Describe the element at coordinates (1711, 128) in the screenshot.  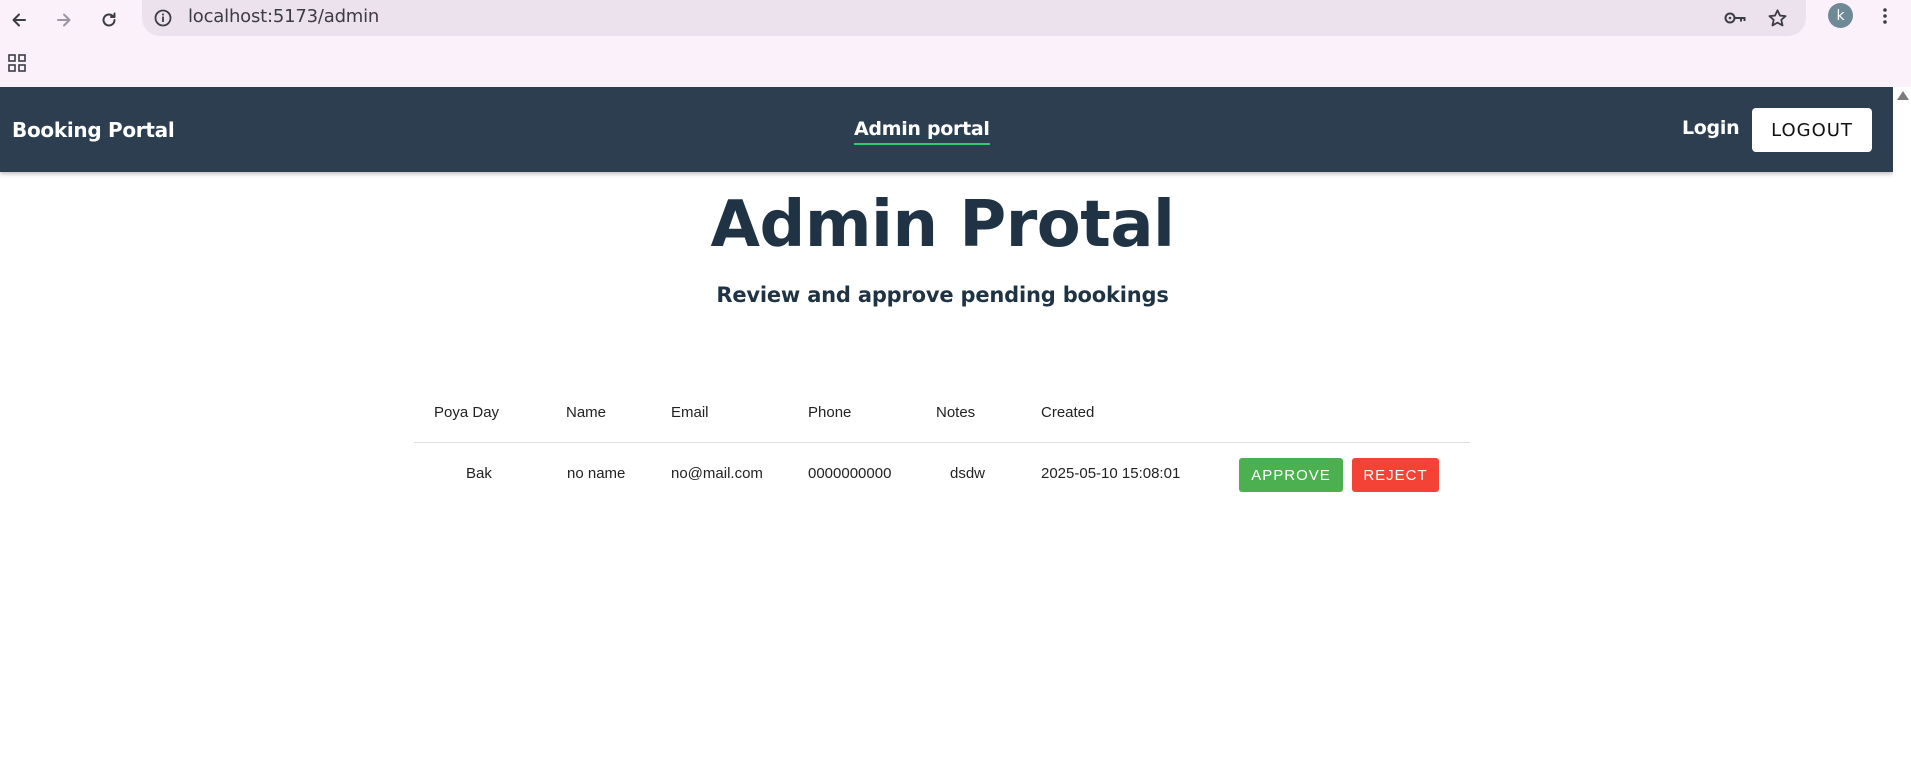
I see `login-link: Login` at that location.